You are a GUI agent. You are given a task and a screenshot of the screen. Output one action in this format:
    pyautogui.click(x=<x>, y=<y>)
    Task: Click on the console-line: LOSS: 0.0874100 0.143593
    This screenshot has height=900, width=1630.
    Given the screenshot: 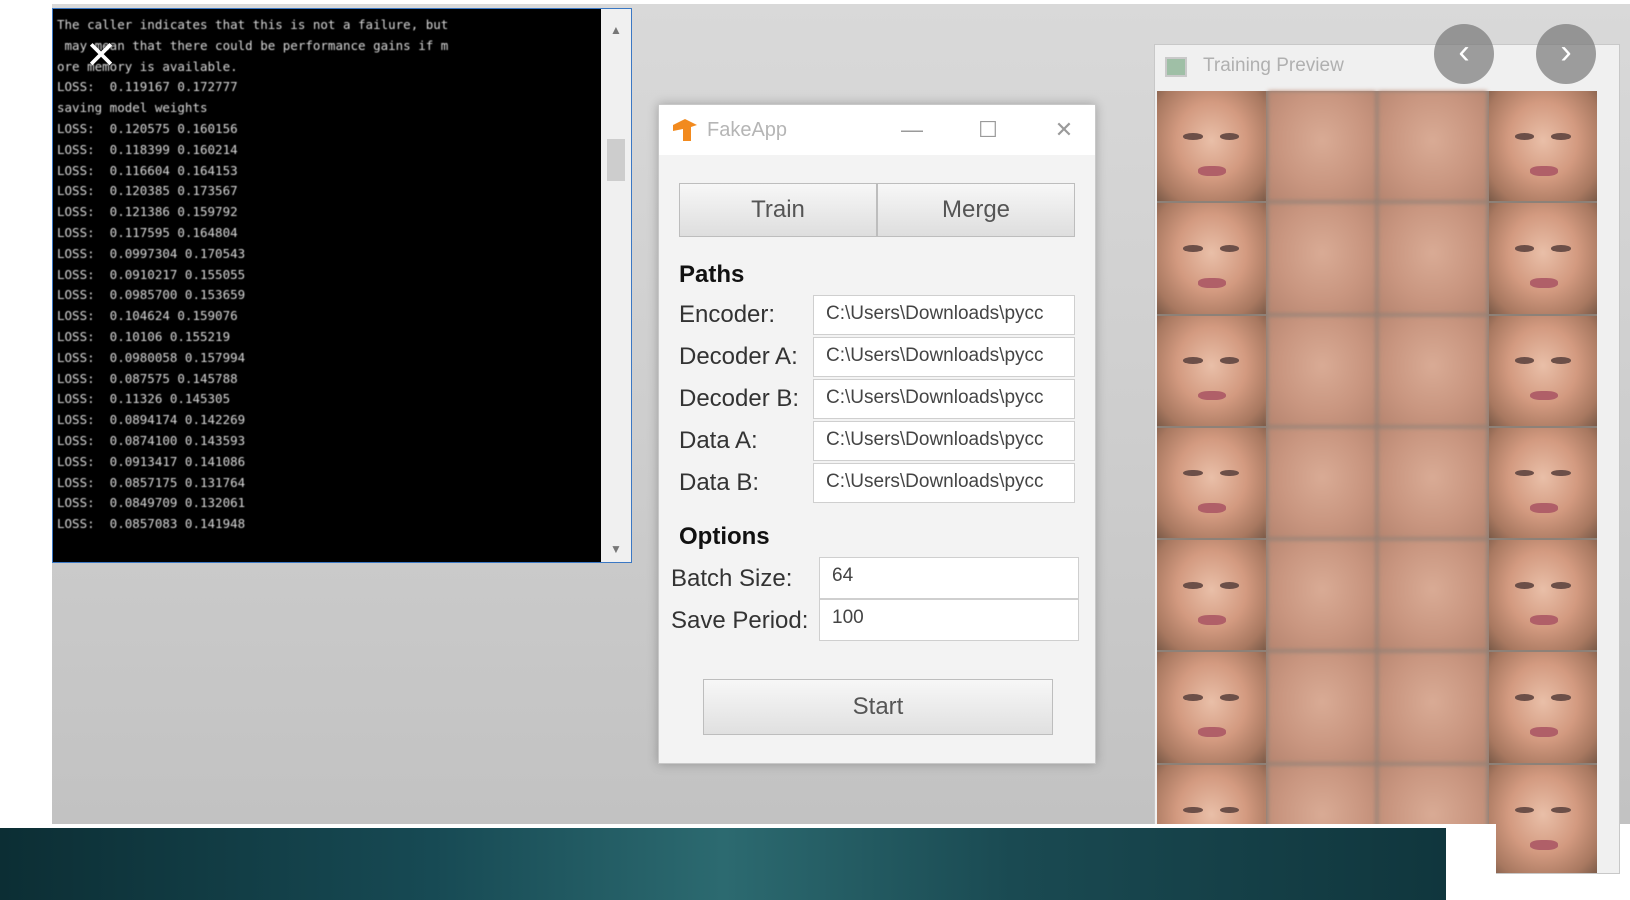 What is the action you would take?
    pyautogui.click(x=151, y=440)
    